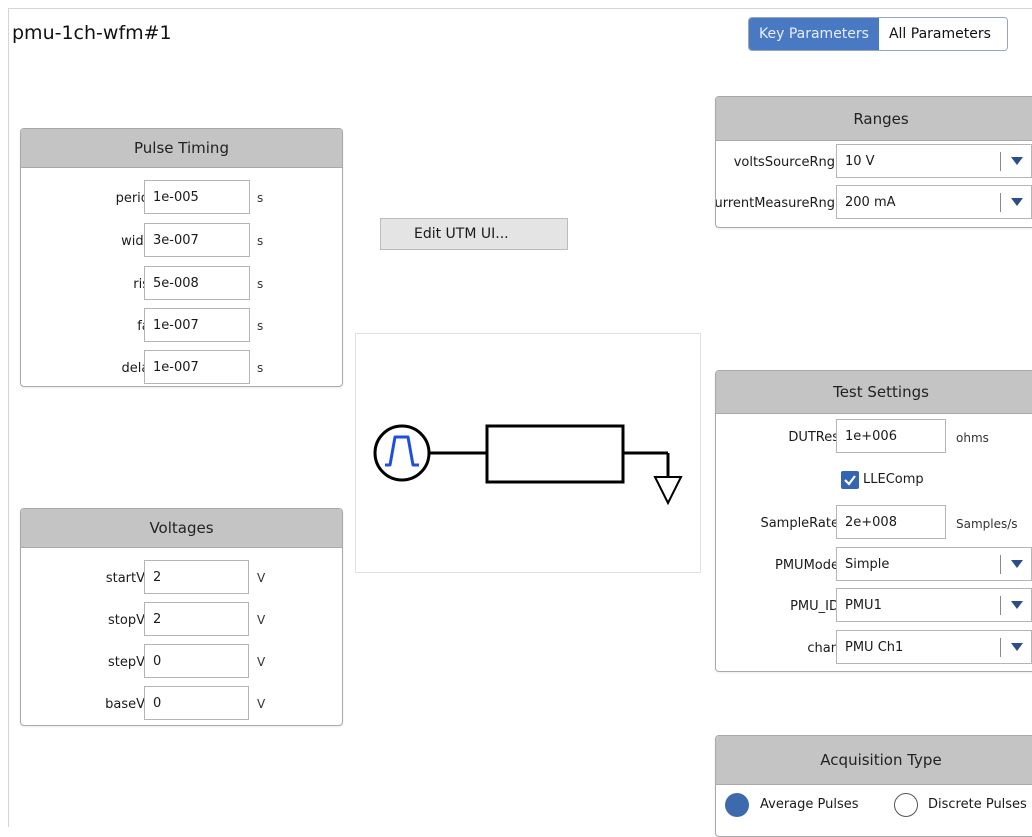 This screenshot has width=1032, height=837. What do you see at coordinates (874, 119) in the screenshot?
I see `ranges-header: Ranges` at bounding box center [874, 119].